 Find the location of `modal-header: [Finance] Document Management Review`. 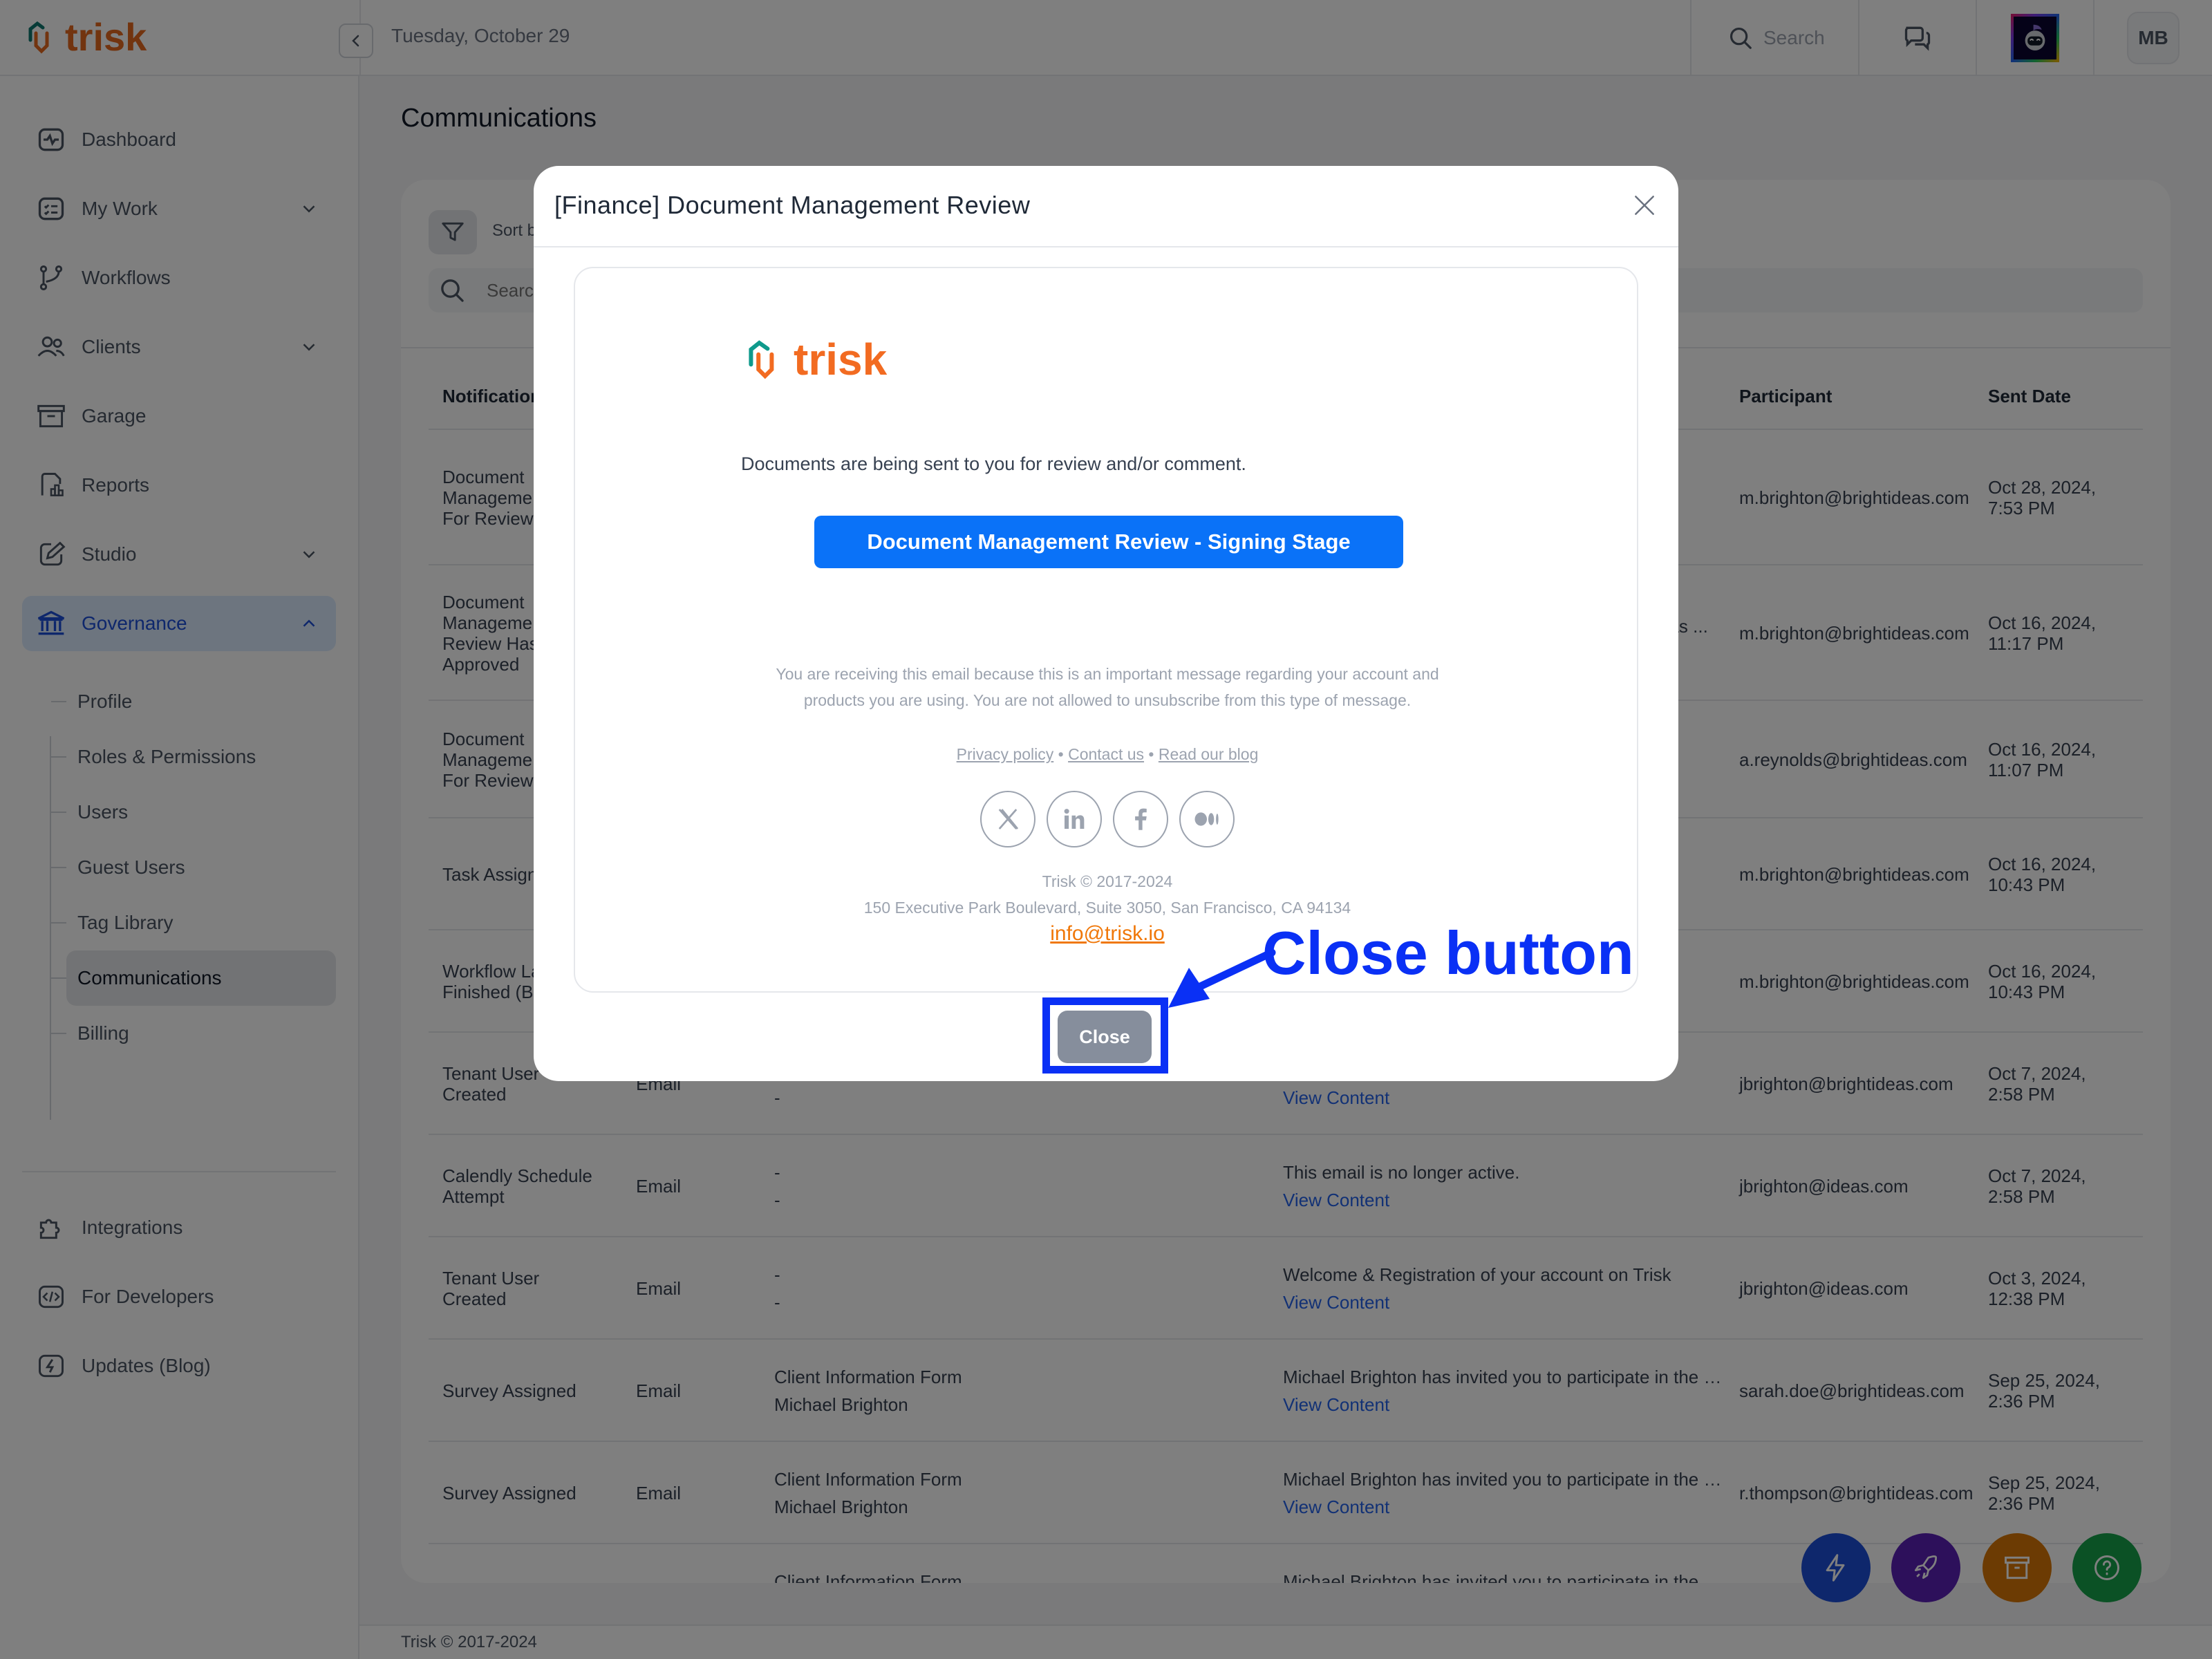

modal-header: [Finance] Document Management Review is located at coordinates (1106, 206).